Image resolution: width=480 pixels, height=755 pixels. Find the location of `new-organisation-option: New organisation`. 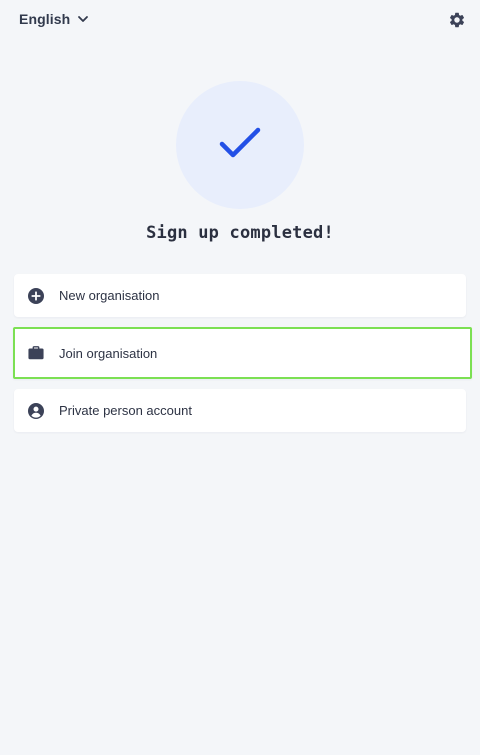

new-organisation-option: New organisation is located at coordinates (240, 295).